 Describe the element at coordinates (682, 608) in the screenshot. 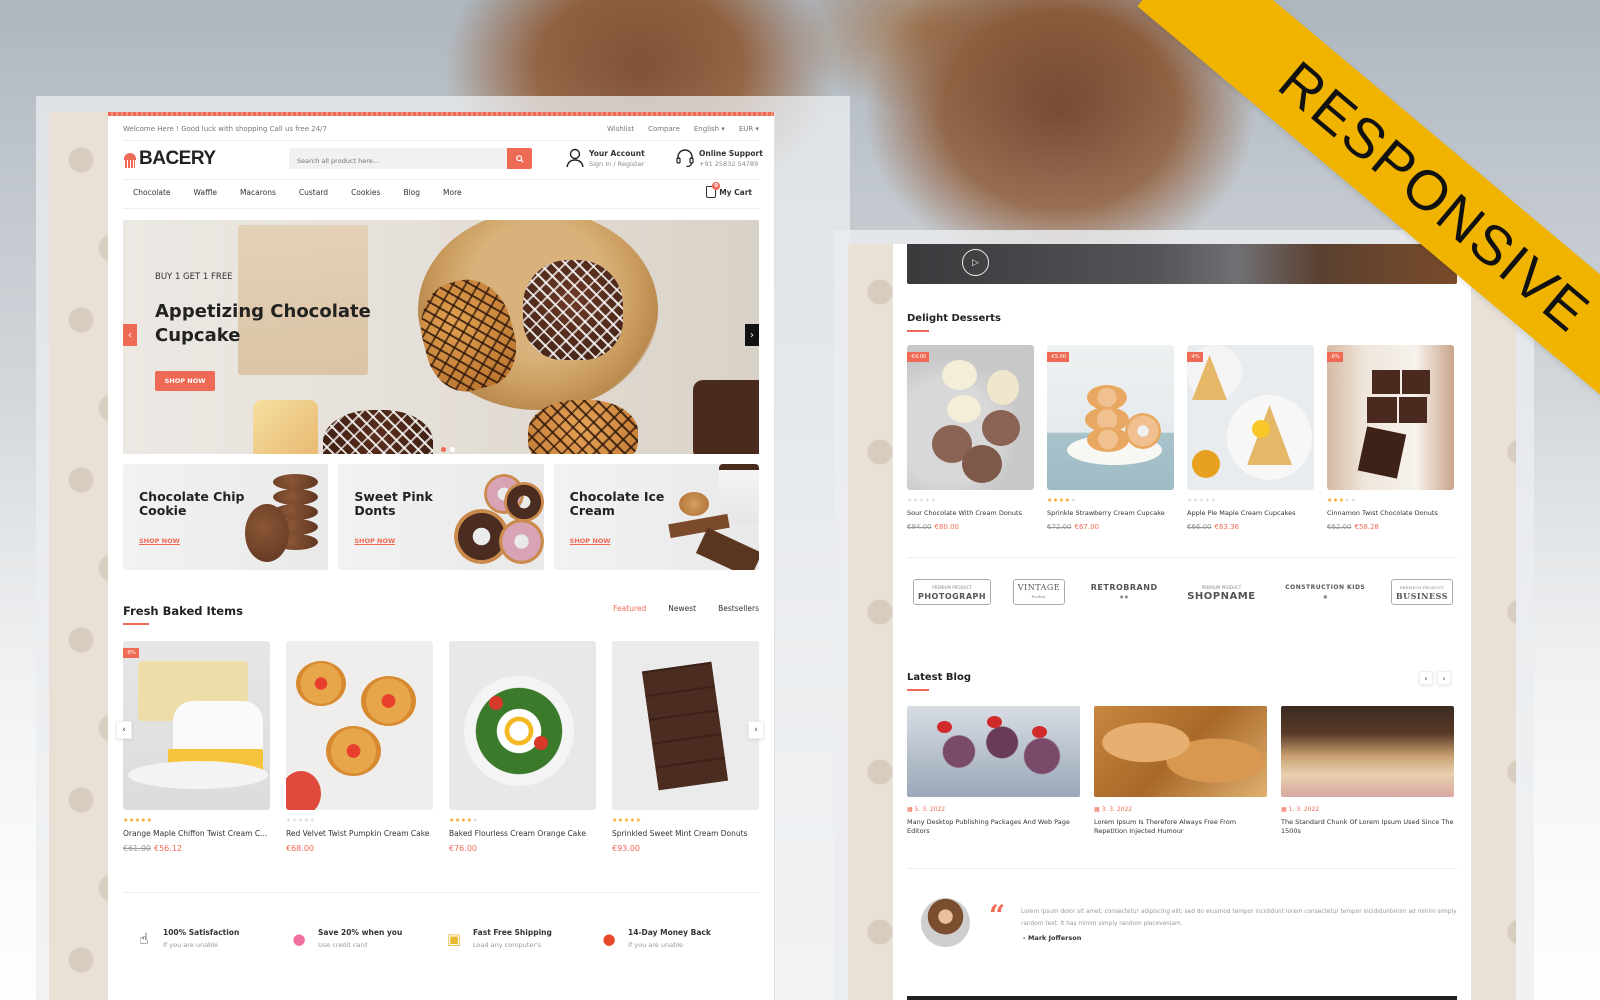

I see `tab-newest: Newest` at that location.